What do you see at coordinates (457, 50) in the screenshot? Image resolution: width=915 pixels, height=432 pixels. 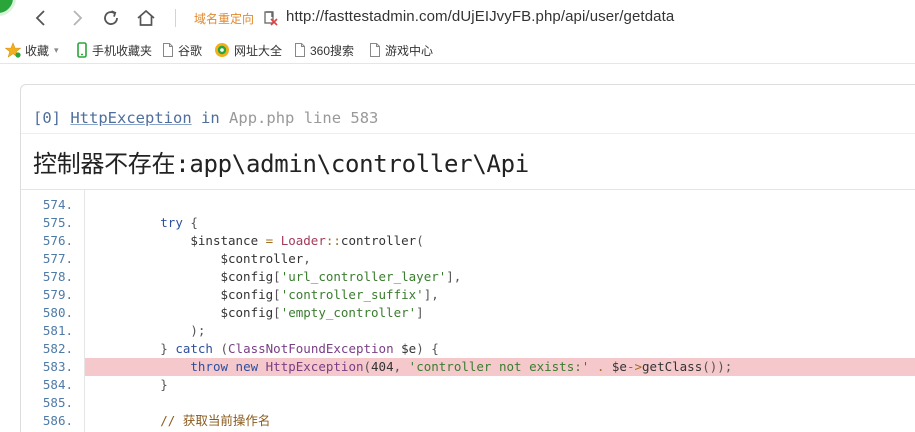 I see `bookmarks-bar: 收藏 ▾ 手机收藏夹 谷歌 网址大全 360搜索 游戏中心` at bounding box center [457, 50].